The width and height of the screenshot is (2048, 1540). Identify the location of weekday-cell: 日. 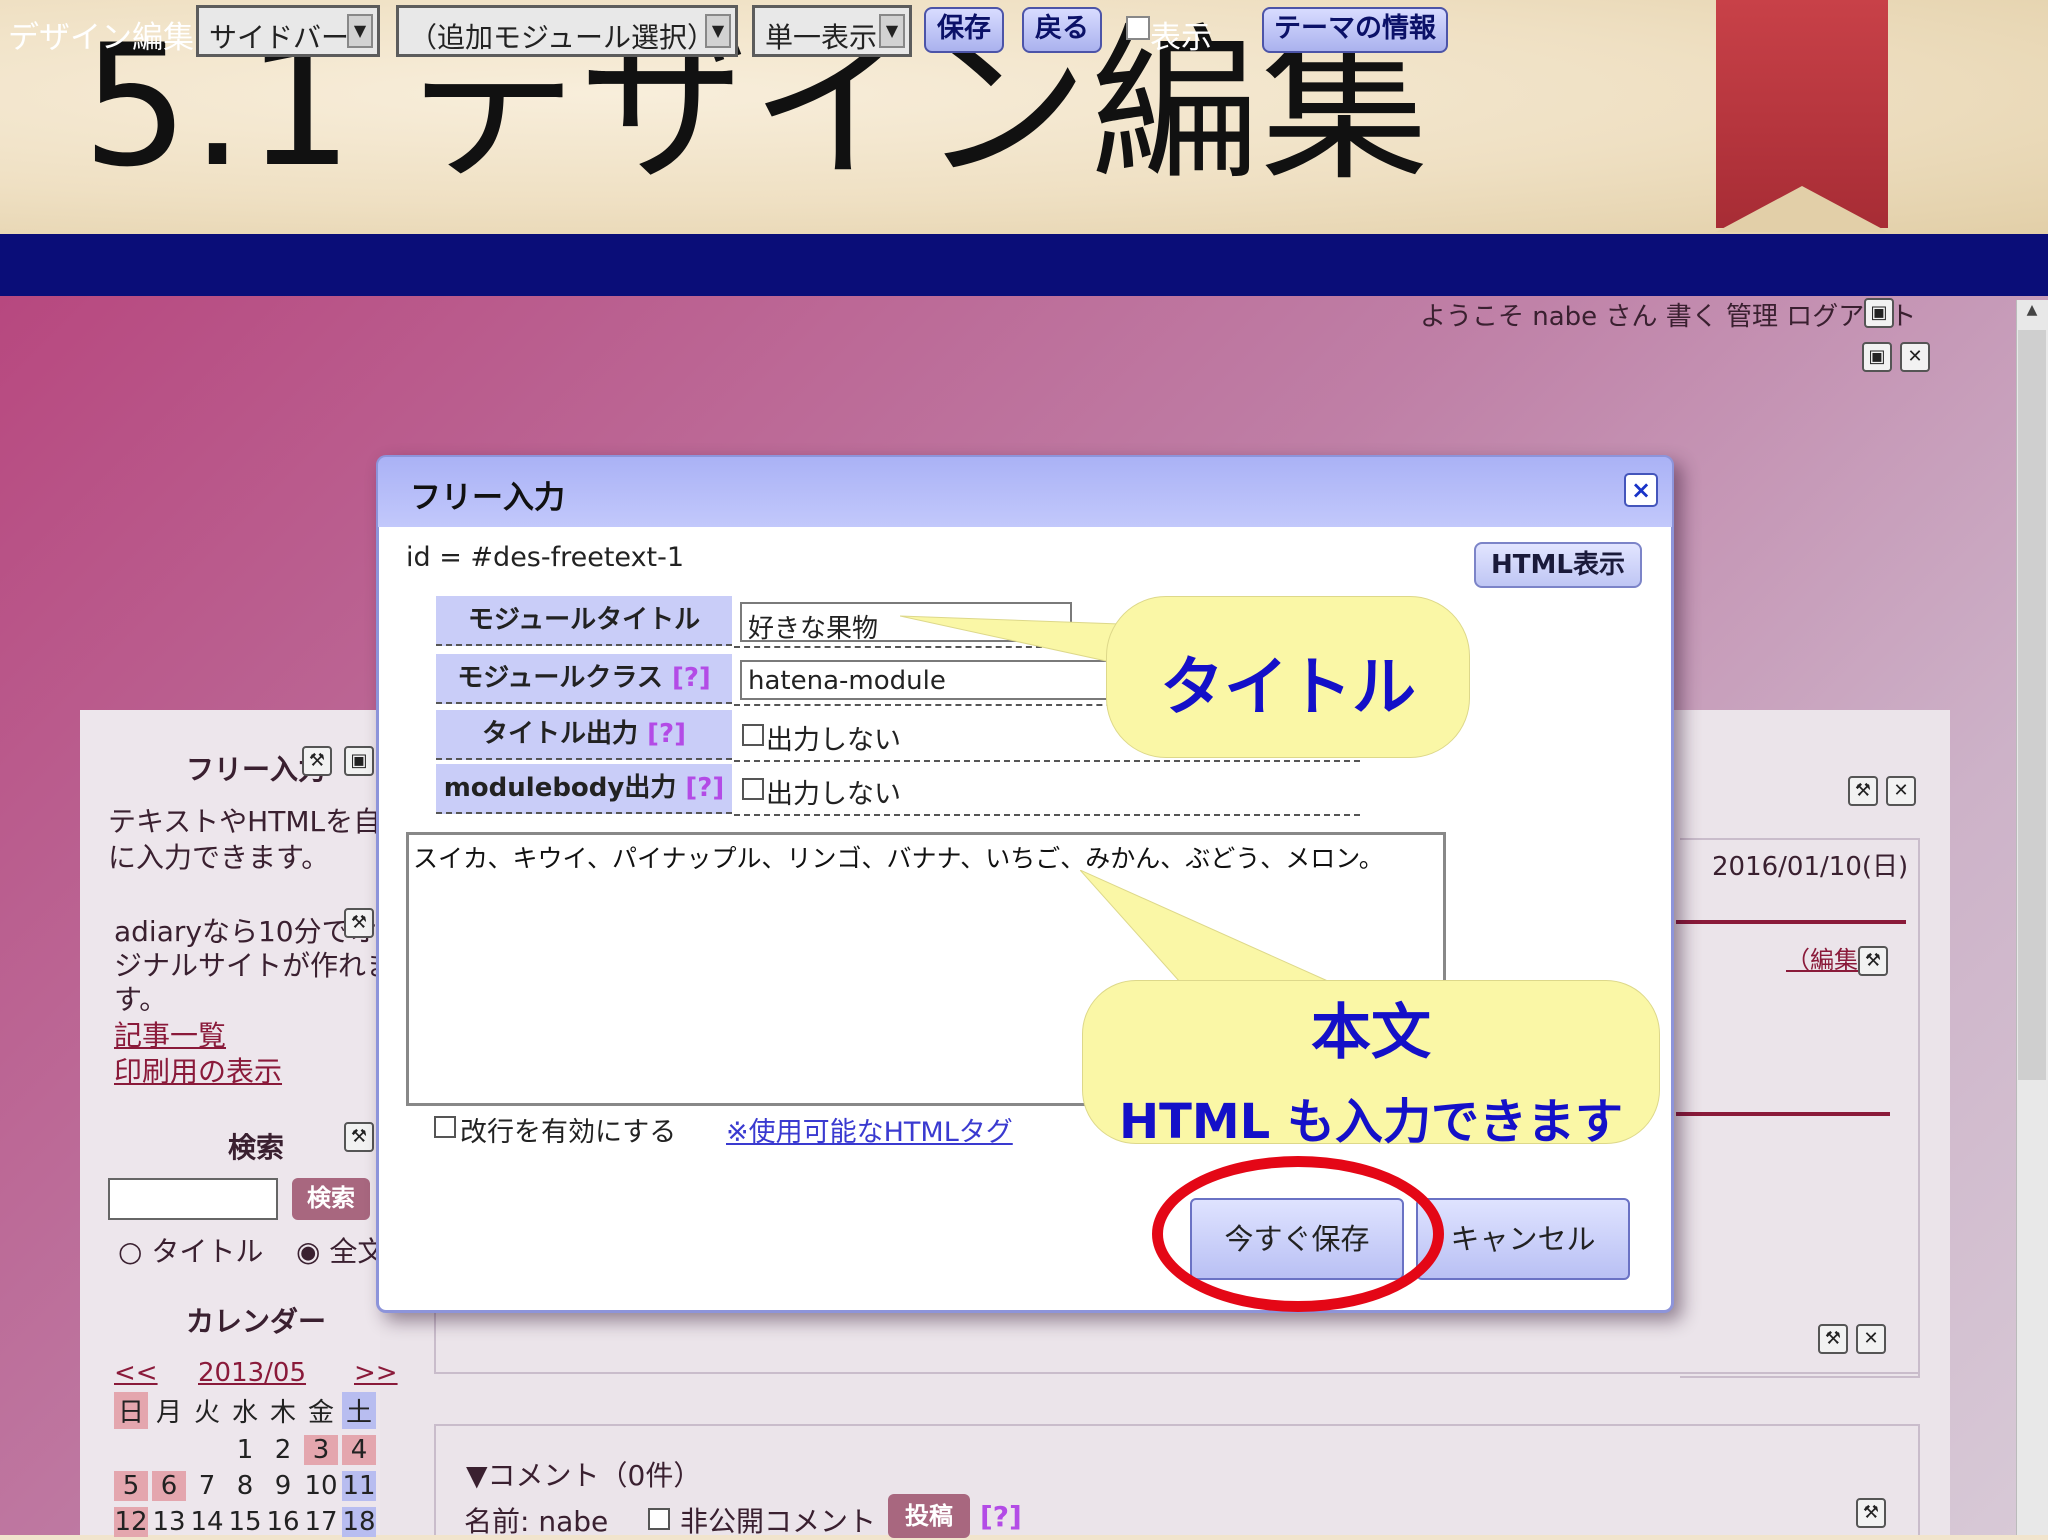
(131, 1410).